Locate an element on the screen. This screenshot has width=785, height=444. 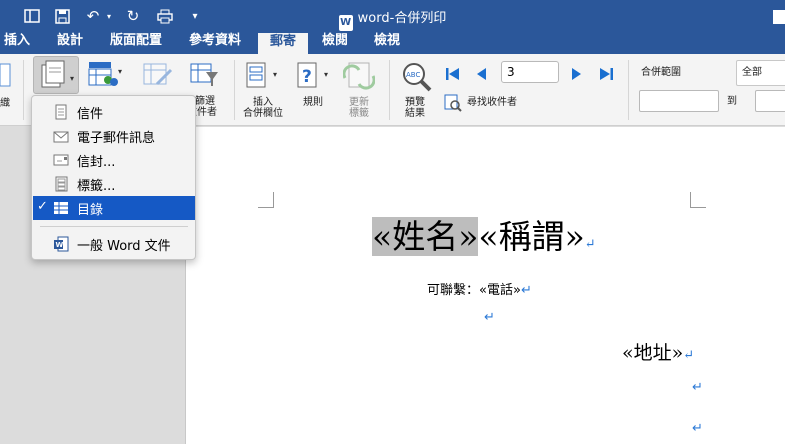
next-record-icon is located at coordinates (576, 74).